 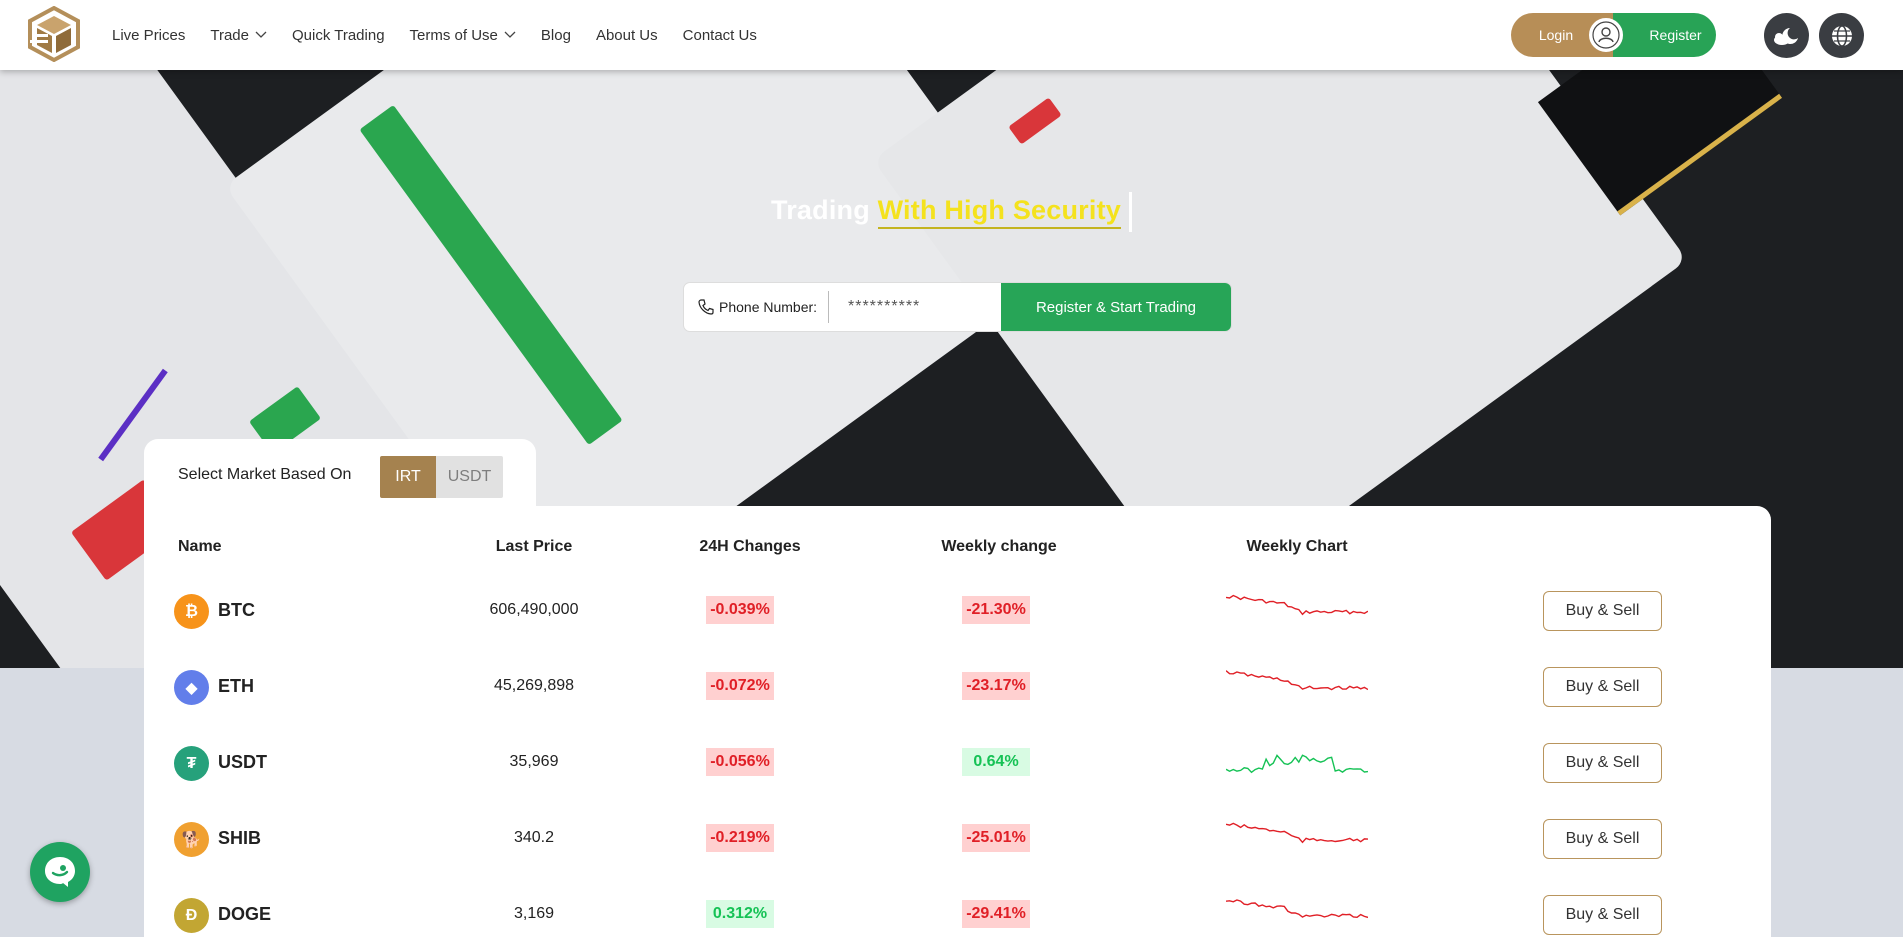 I want to click on nav-link-trade: Trade, so click(x=238, y=35).